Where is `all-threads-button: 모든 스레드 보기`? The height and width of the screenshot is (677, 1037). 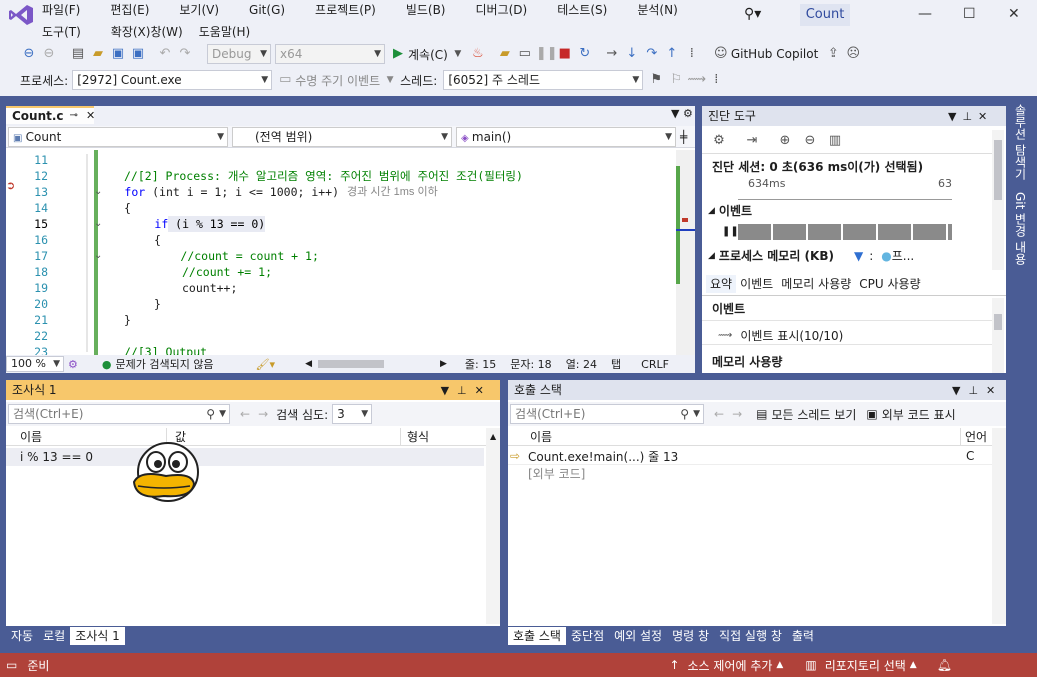 all-threads-button: 모든 스레드 보기 is located at coordinates (813, 414).